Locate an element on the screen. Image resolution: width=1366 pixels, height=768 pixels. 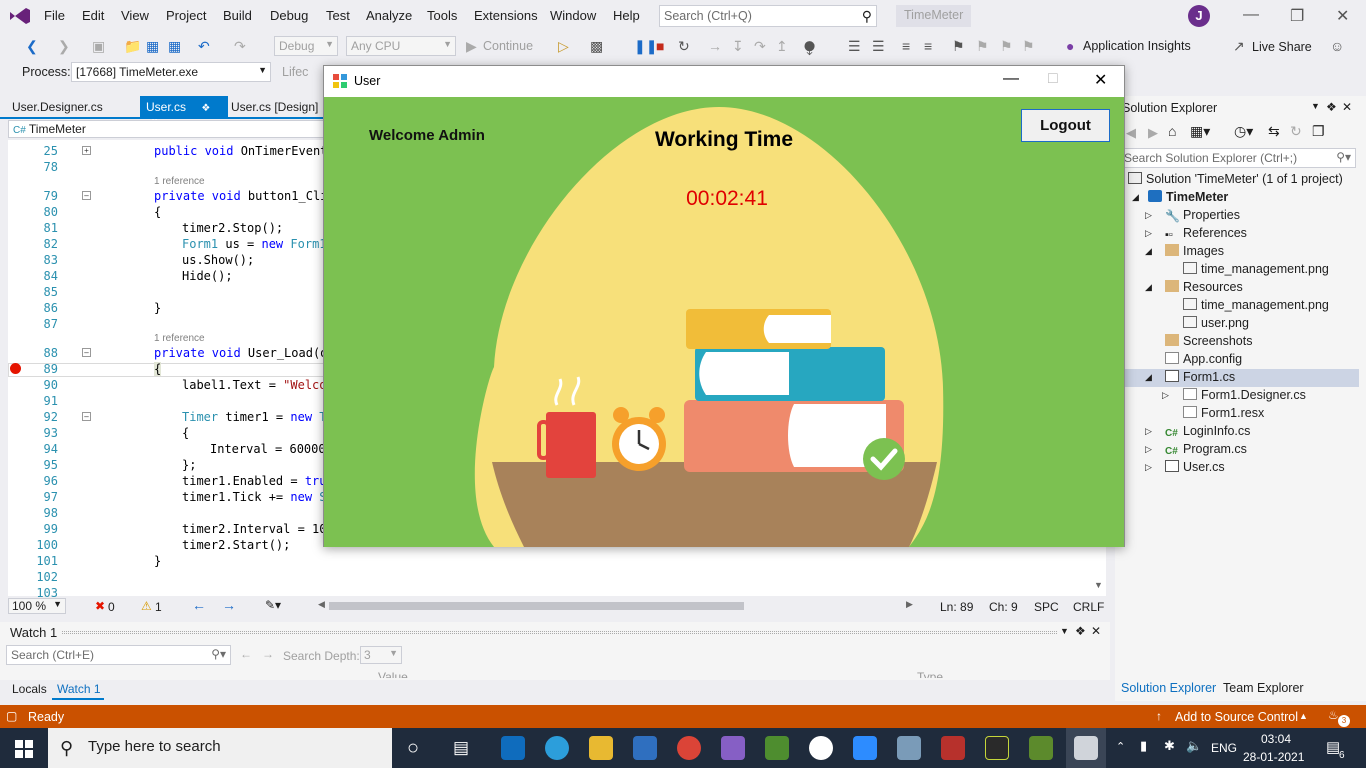
step-out-icon: ↥ is located at coordinates (782, 46).